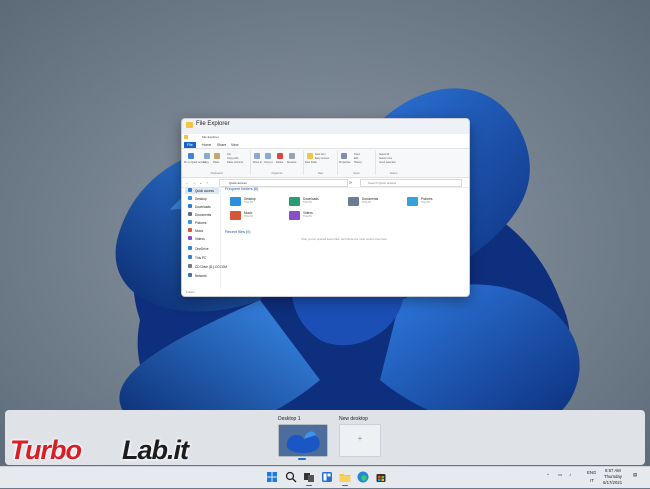 The image size is (650, 489). I want to click on nav-item-documents: Documents, so click(202, 214).